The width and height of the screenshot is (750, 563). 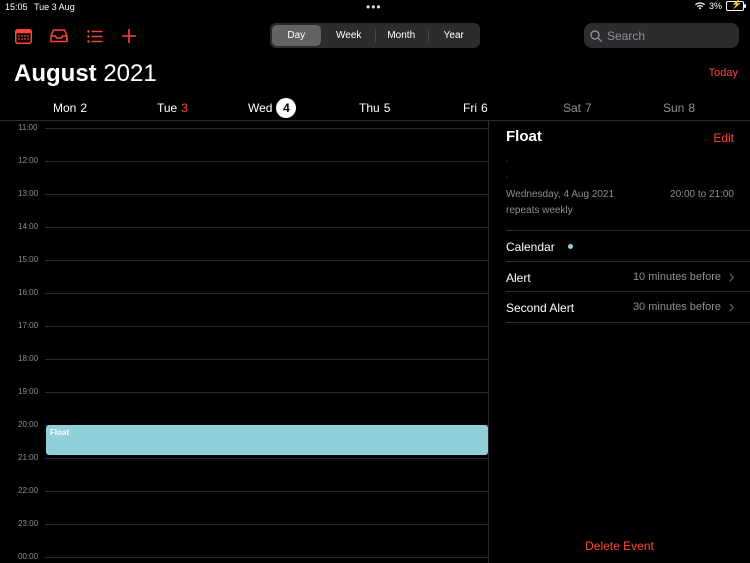 I want to click on detail-repeat: repeats weekly, so click(x=539, y=210).